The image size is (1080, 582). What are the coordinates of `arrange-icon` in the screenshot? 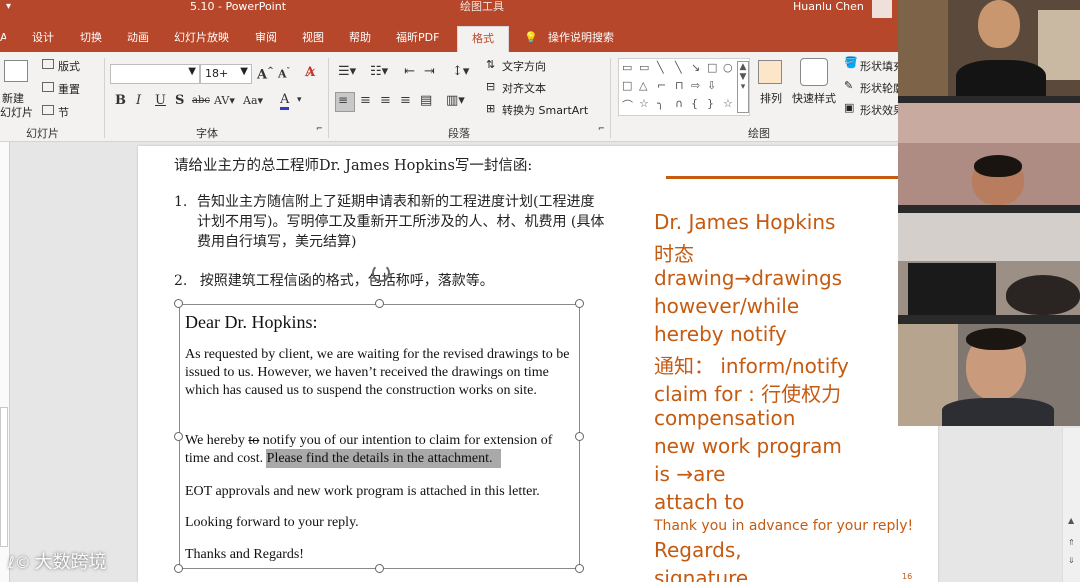 It's located at (770, 72).